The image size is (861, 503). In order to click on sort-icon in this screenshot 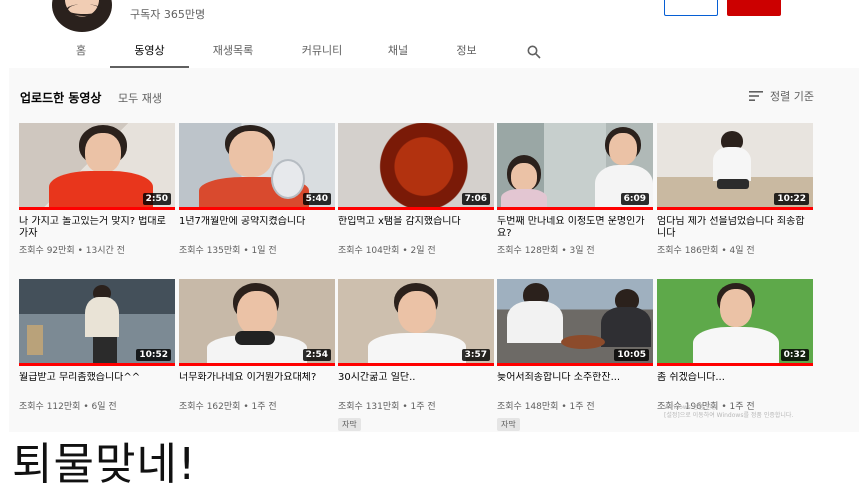, I will do `click(756, 96)`.